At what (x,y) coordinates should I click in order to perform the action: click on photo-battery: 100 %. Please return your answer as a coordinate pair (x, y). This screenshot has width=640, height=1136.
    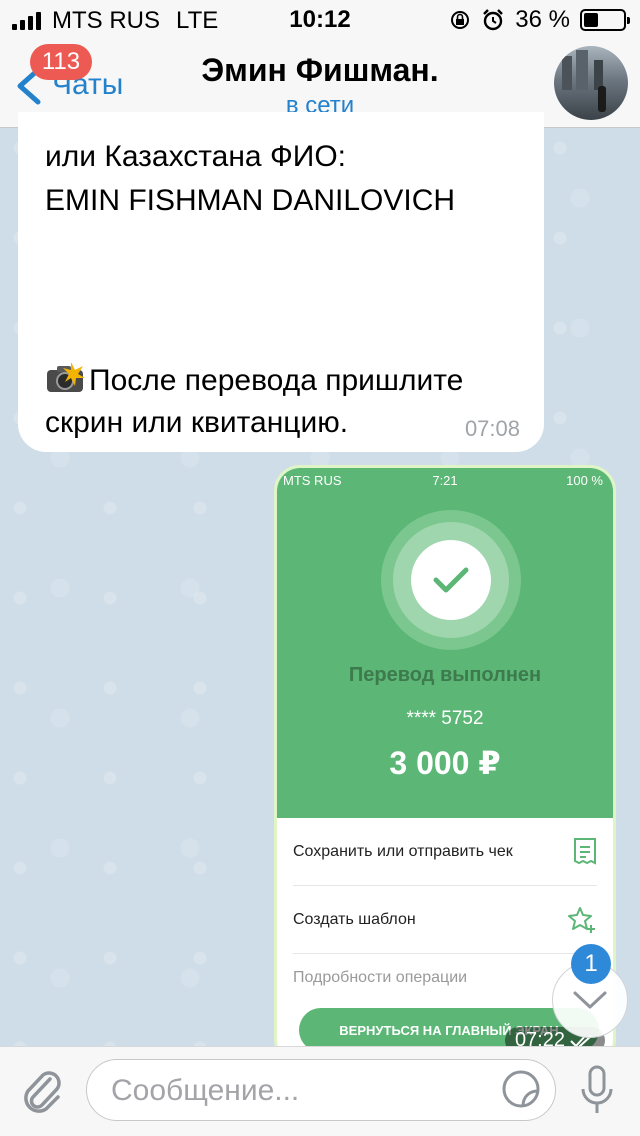
    Looking at the image, I should click on (584, 480).